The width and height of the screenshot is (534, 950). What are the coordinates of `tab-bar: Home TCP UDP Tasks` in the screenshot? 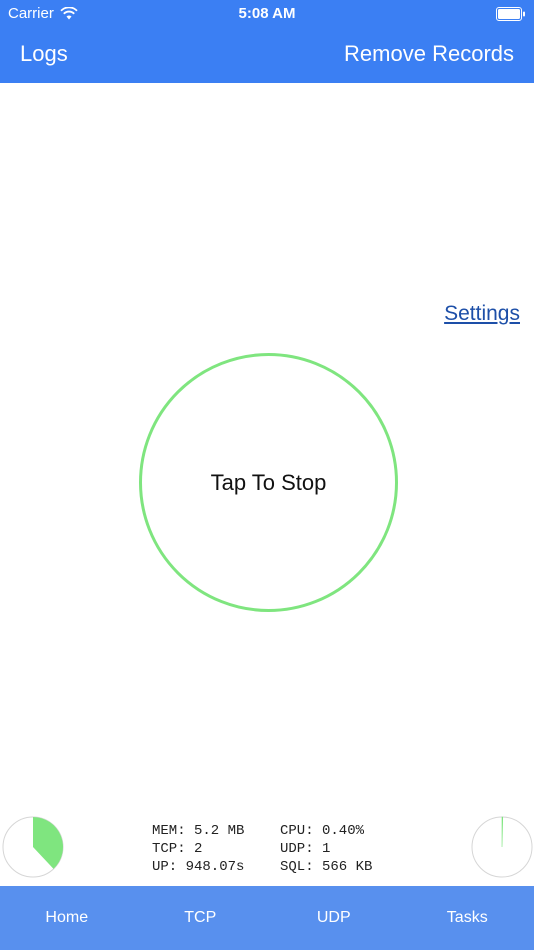 It's located at (267, 918).